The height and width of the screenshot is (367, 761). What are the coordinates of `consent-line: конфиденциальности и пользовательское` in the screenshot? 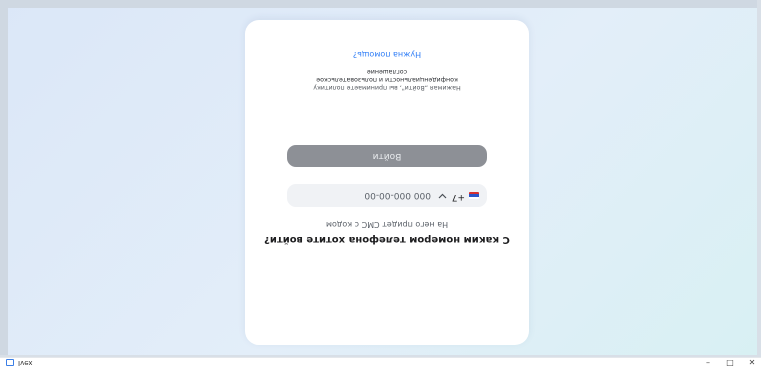 It's located at (387, 79).